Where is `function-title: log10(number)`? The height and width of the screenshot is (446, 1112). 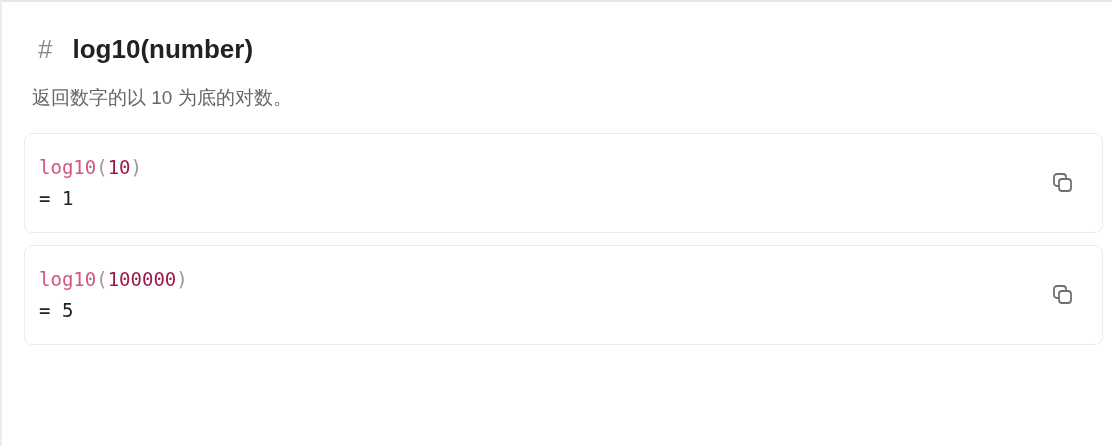
function-title: log10(number) is located at coordinates (163, 49).